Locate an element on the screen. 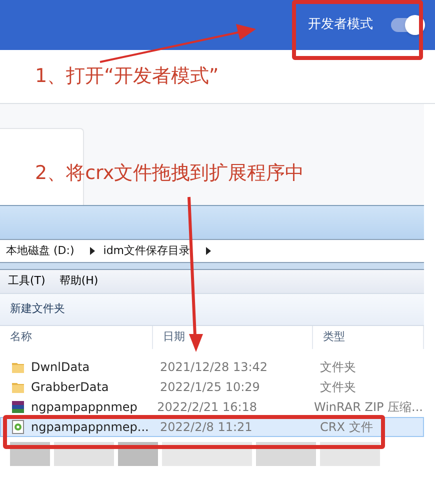  file-row: GrabberData 2022/1/25 10:29 文件夹 is located at coordinates (212, 387).